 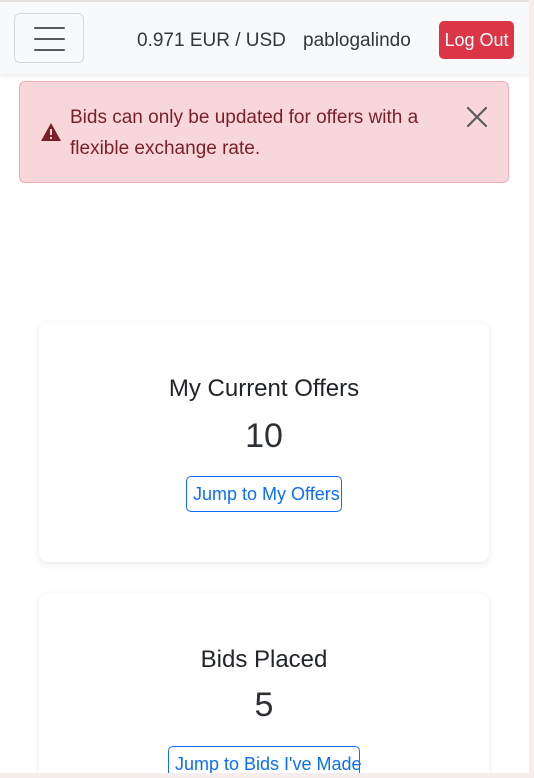 I want to click on exchange-rate: 0.971 EUR / USD, so click(x=211, y=40).